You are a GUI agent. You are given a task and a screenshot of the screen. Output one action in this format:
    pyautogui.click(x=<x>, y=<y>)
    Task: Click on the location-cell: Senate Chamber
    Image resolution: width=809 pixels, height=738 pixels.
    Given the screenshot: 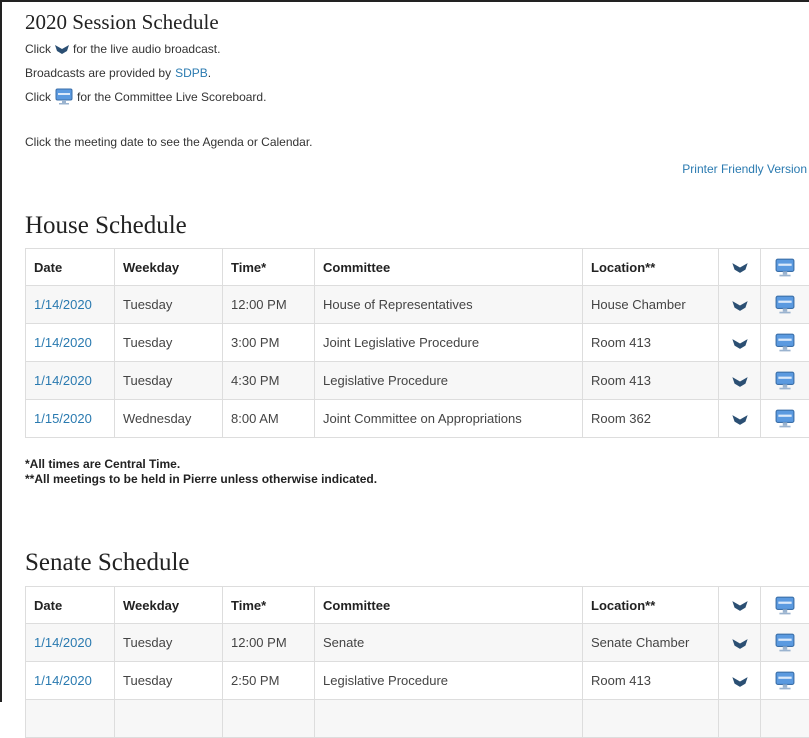 What is the action you would take?
    pyautogui.click(x=651, y=643)
    